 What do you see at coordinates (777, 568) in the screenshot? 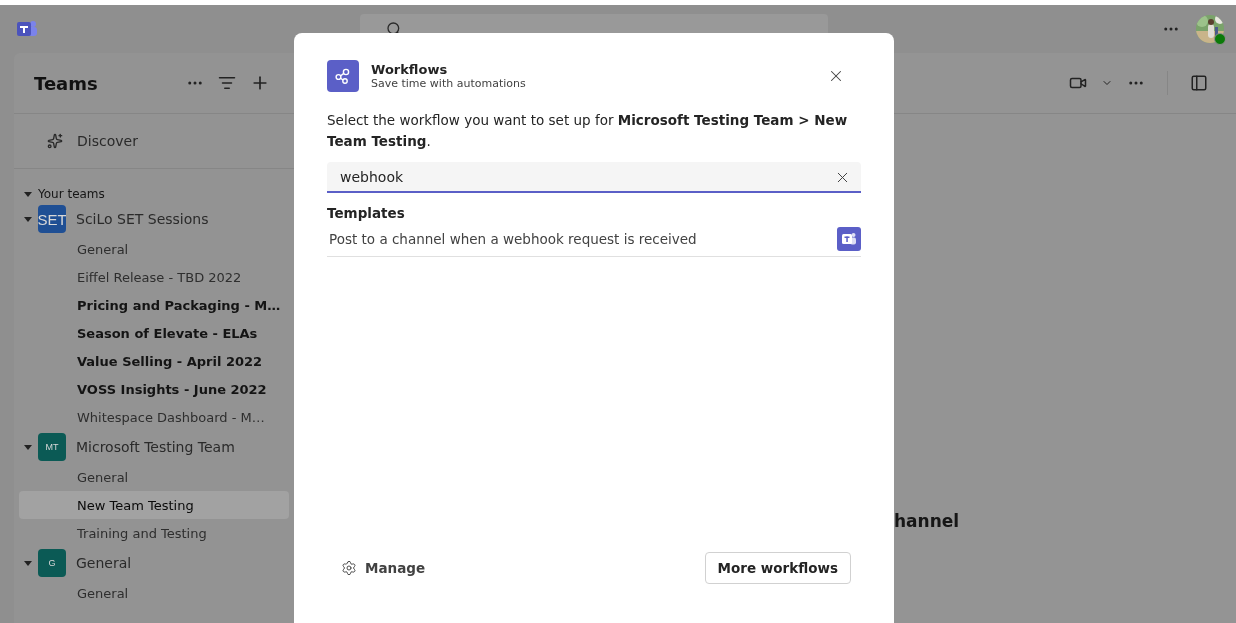
I see `more-workflows-button: More workflows` at bounding box center [777, 568].